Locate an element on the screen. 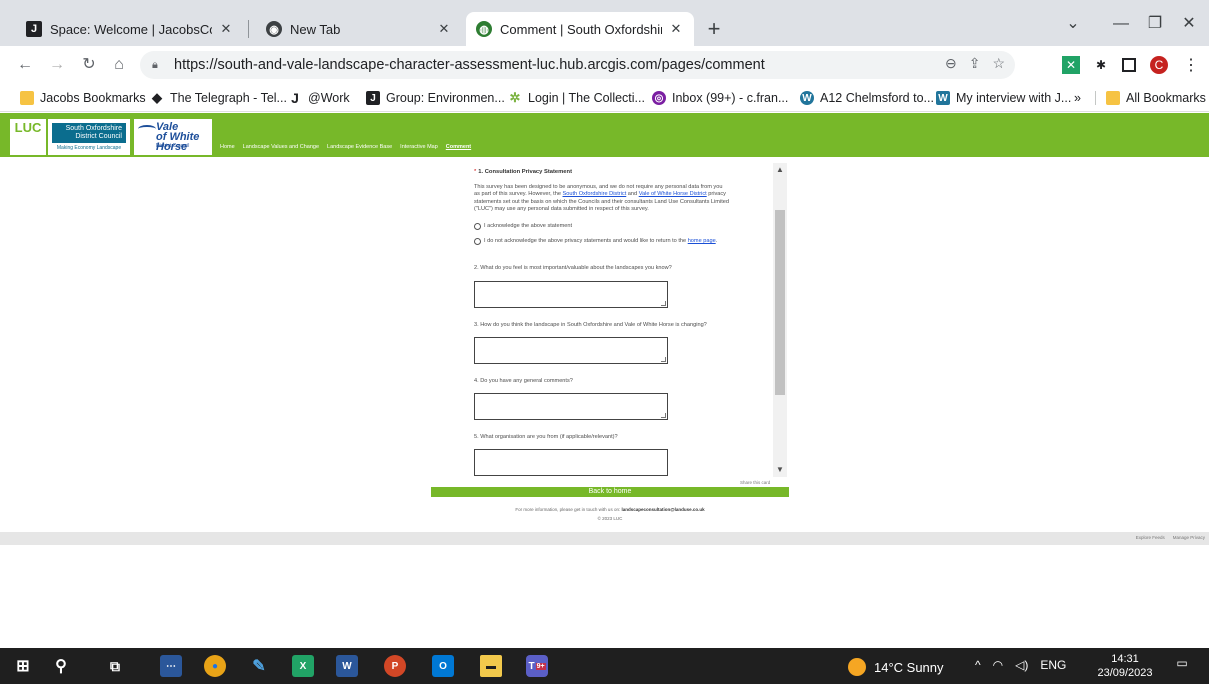 This screenshot has height=684, width=1209. clock-date: 23/09/2023 is located at coordinates (1125, 673).